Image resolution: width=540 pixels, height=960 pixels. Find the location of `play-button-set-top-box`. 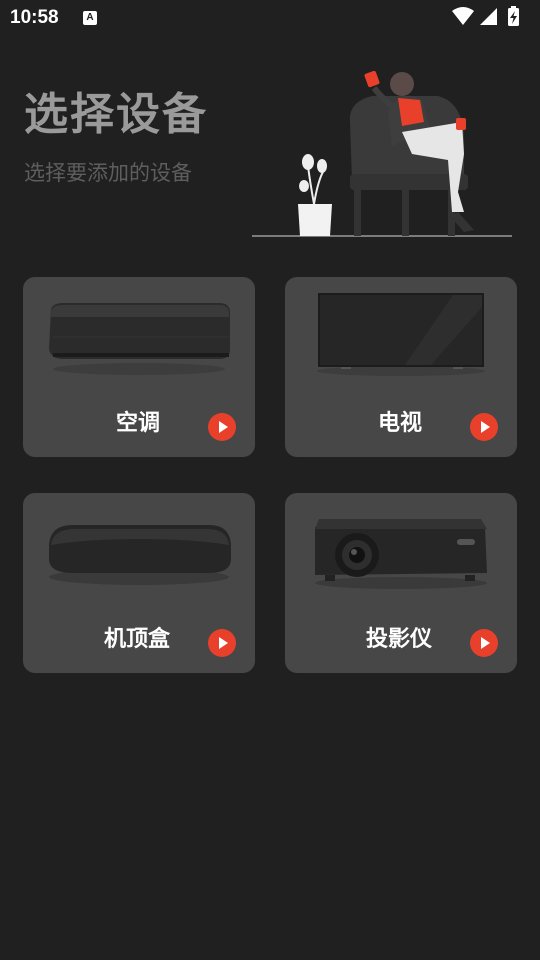

play-button-set-top-box is located at coordinates (222, 643).